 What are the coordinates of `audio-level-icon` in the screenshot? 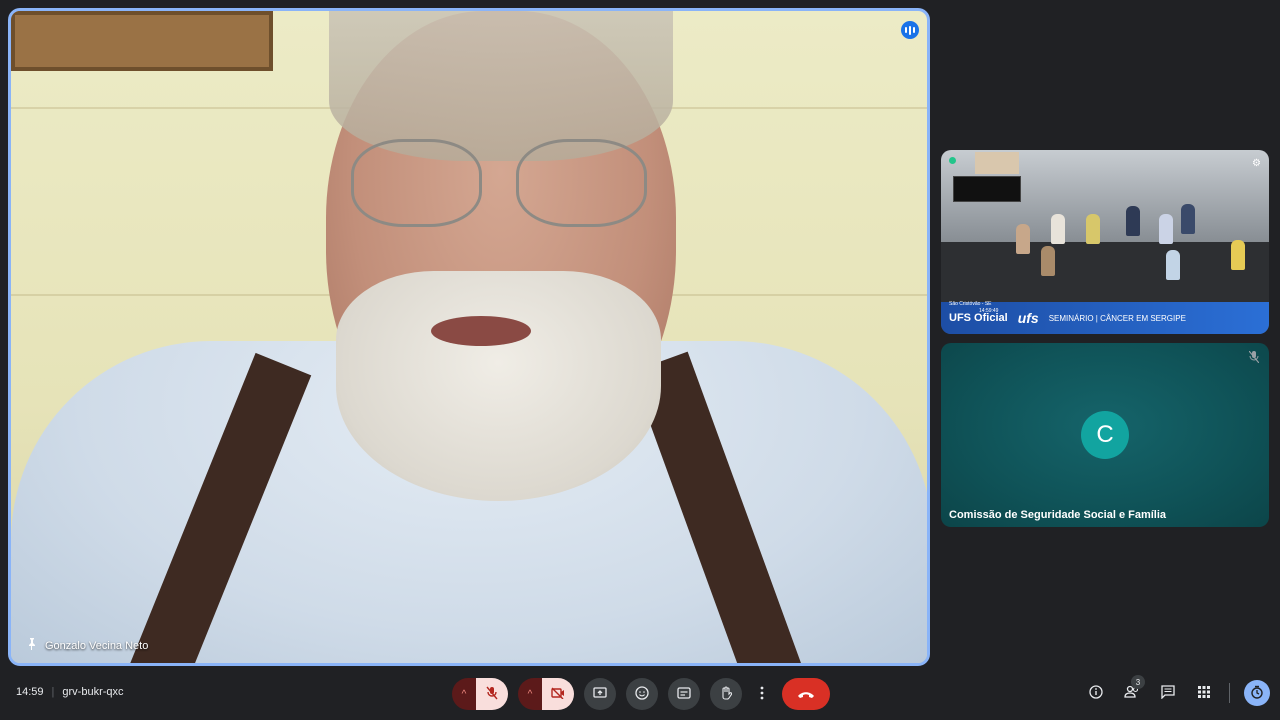 It's located at (910, 30).